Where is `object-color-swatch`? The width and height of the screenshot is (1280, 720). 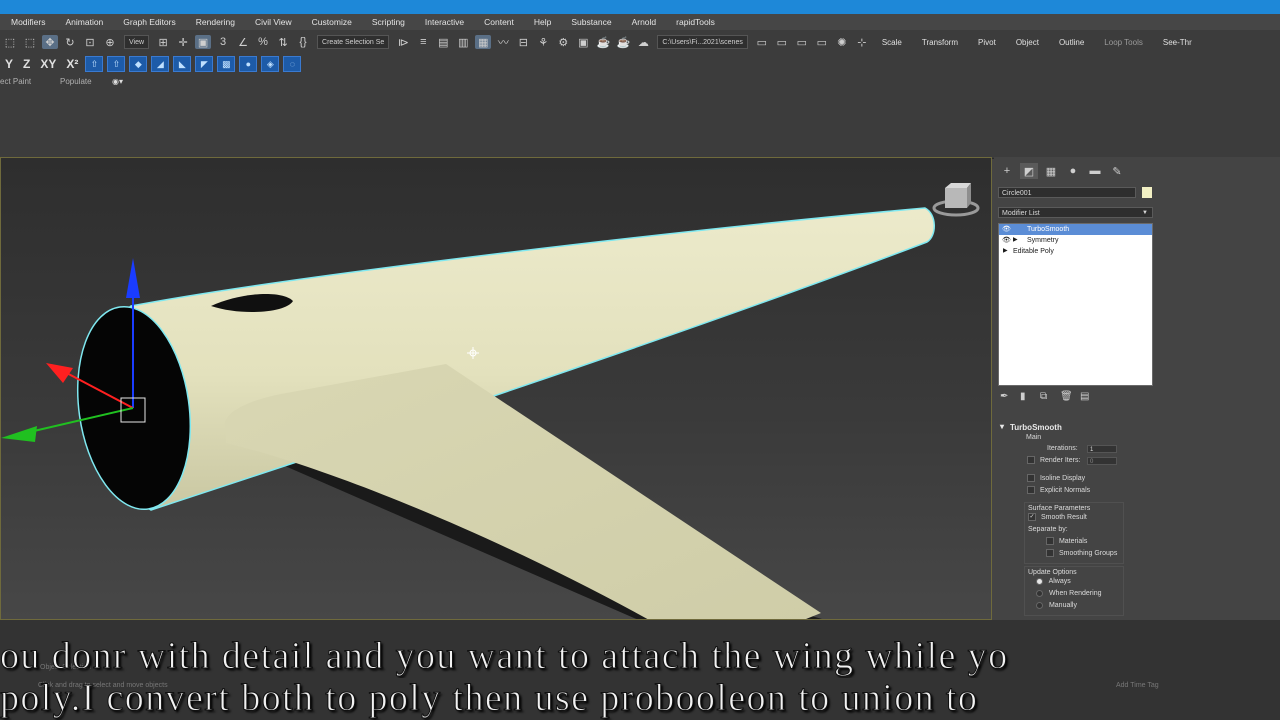
object-color-swatch is located at coordinates (1147, 192).